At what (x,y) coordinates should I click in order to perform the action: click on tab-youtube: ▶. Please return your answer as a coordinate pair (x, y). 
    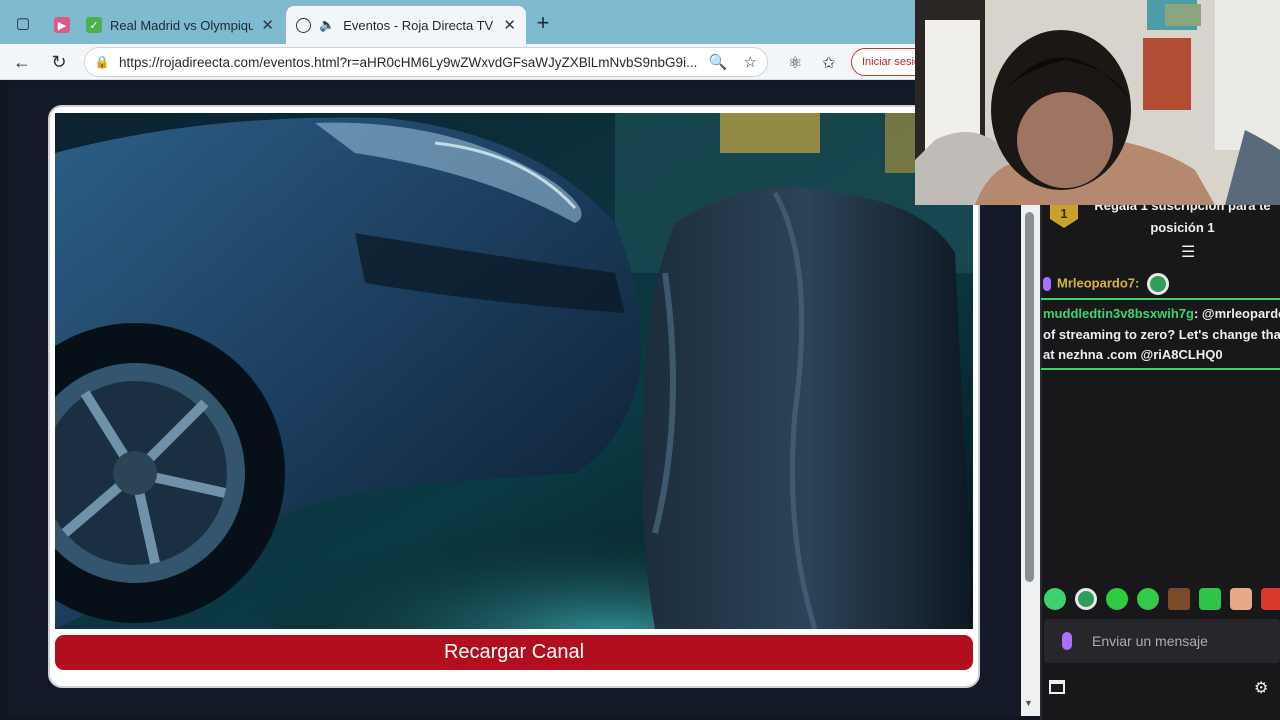
    Looking at the image, I should click on (62, 25).